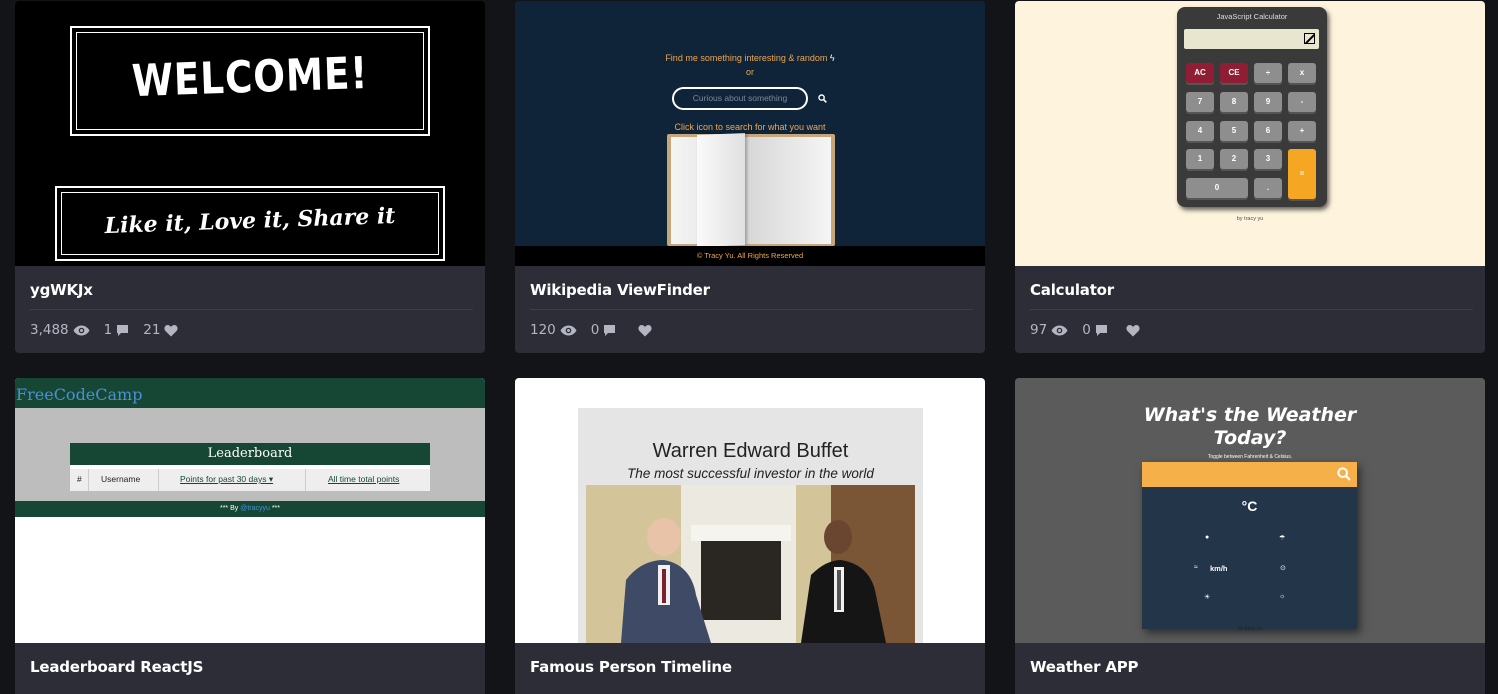 The height and width of the screenshot is (694, 1498). I want to click on likes-stat: 21, so click(160, 330).